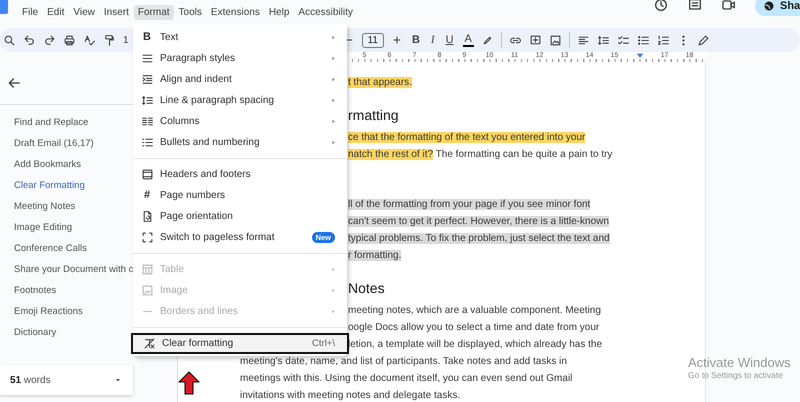 The image size is (800, 402). Describe the element at coordinates (240, 100) in the screenshot. I see `menu-option: Line & paragraph spacing` at that location.